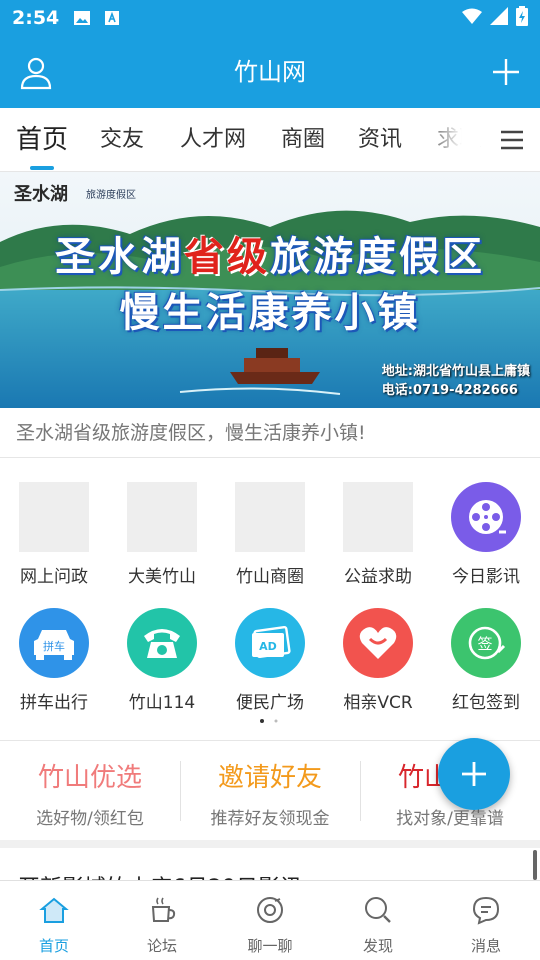 The height and width of the screenshot is (960, 540). I want to click on add-button, so click(506, 72).